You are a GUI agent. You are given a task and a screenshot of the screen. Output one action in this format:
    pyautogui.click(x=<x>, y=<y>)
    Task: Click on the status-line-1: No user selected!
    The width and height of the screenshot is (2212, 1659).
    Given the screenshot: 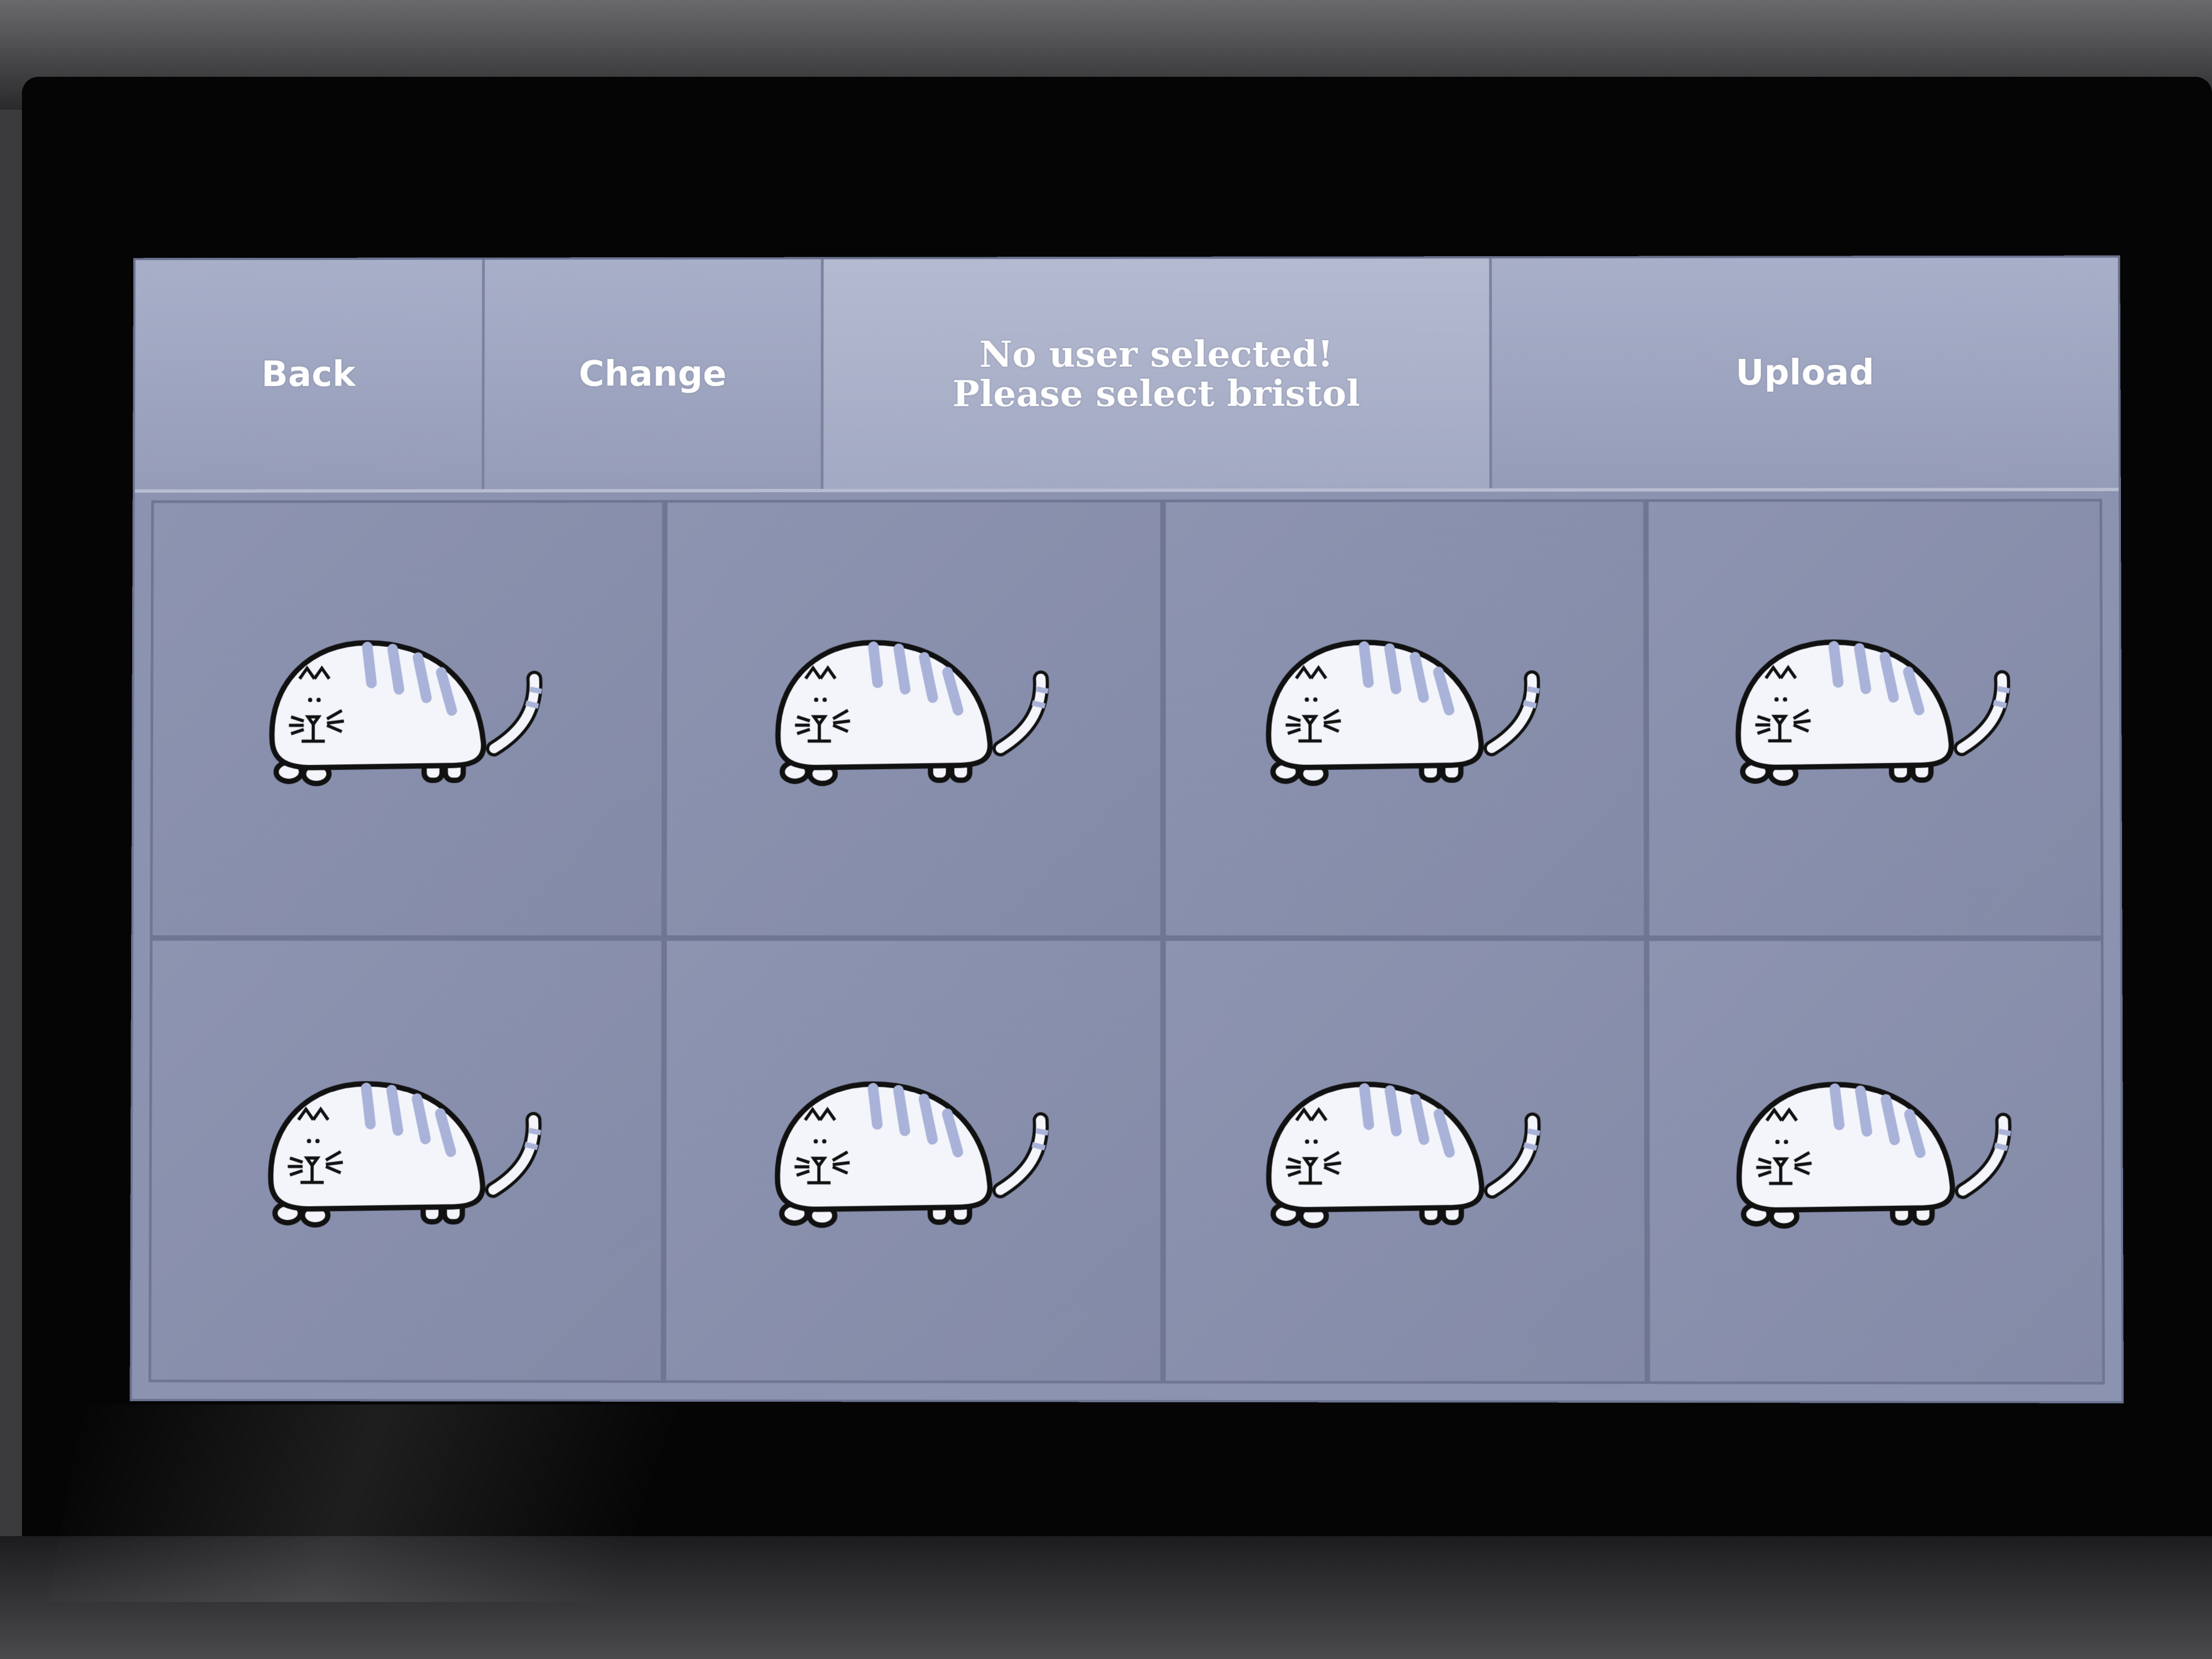 What is the action you would take?
    pyautogui.click(x=1156, y=354)
    